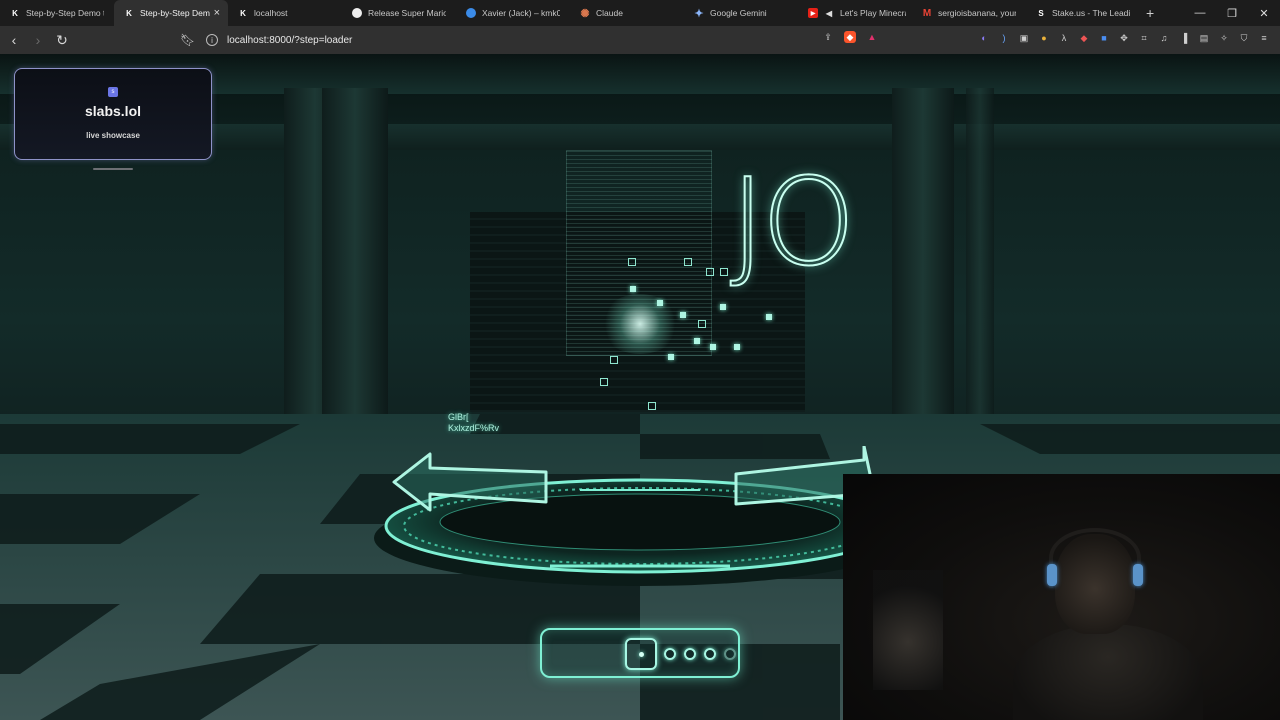  What do you see at coordinates (38, 40) in the screenshot?
I see `forward-icon: ›` at bounding box center [38, 40].